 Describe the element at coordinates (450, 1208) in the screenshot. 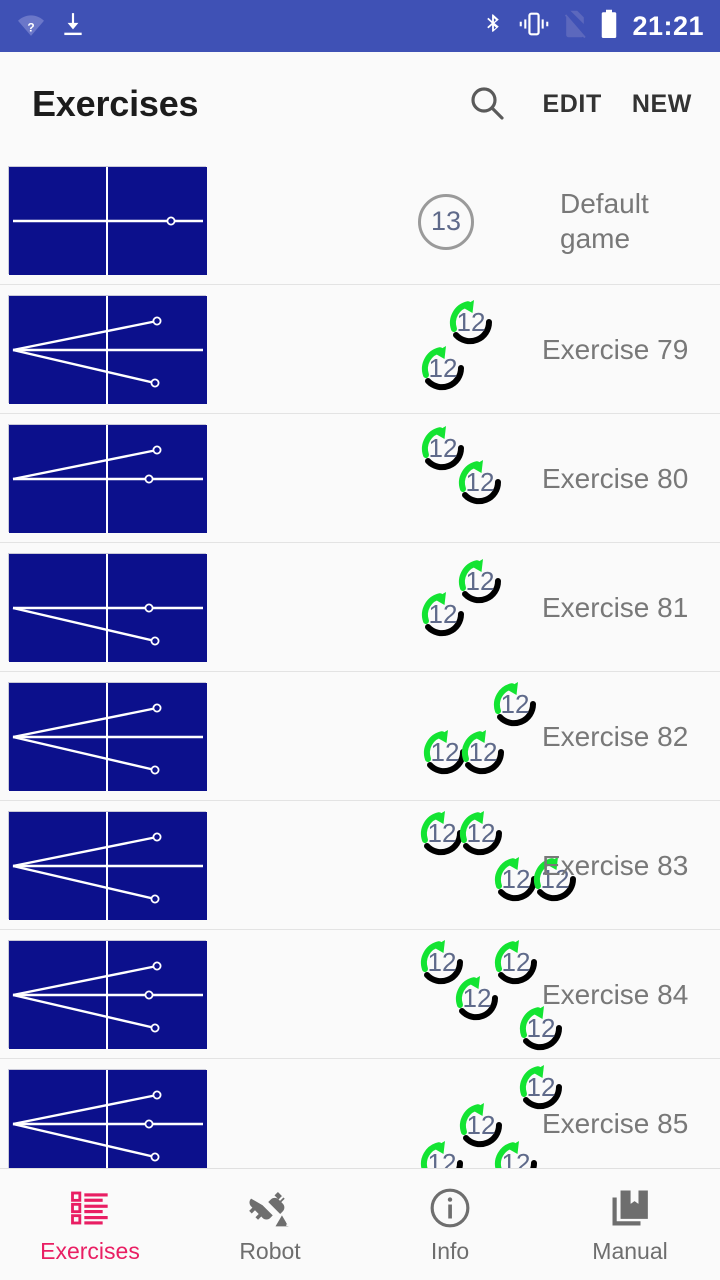

I see `info-circle-icon` at that location.